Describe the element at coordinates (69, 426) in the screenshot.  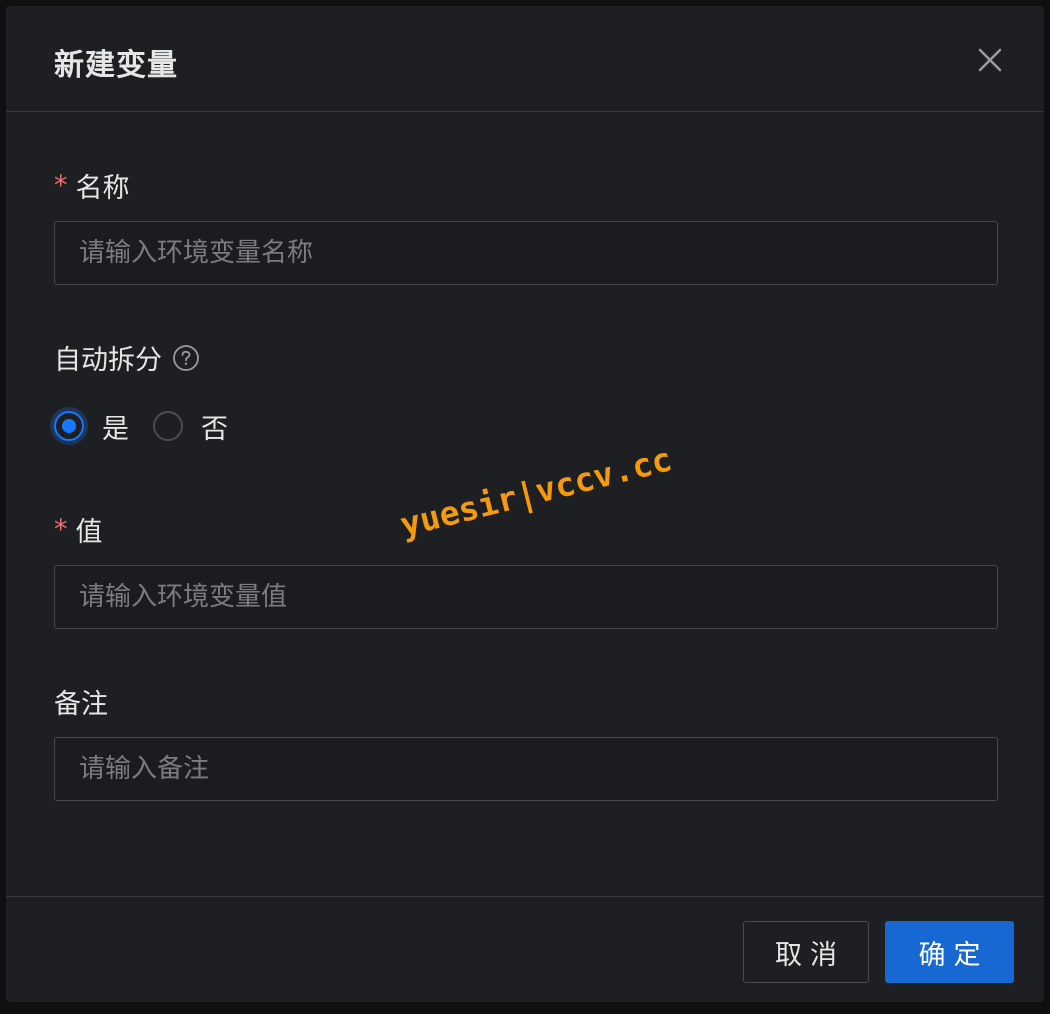
I see `radio-yes` at that location.